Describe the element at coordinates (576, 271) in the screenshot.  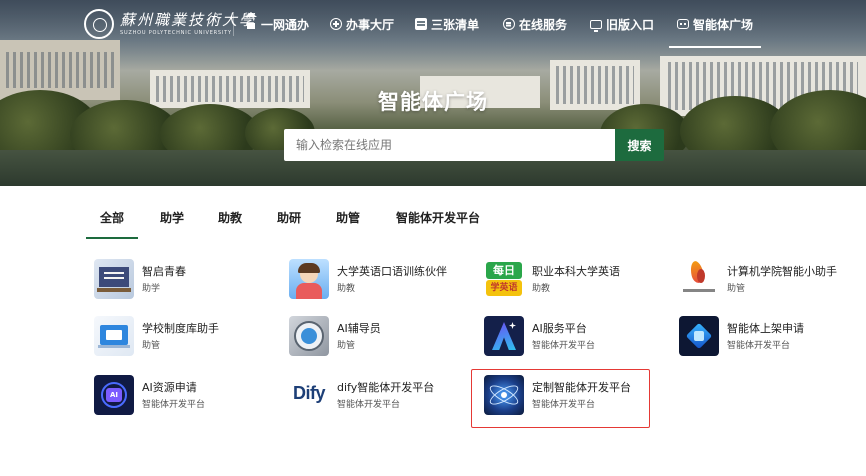
I see `app-title: 职业本科大学英语` at that location.